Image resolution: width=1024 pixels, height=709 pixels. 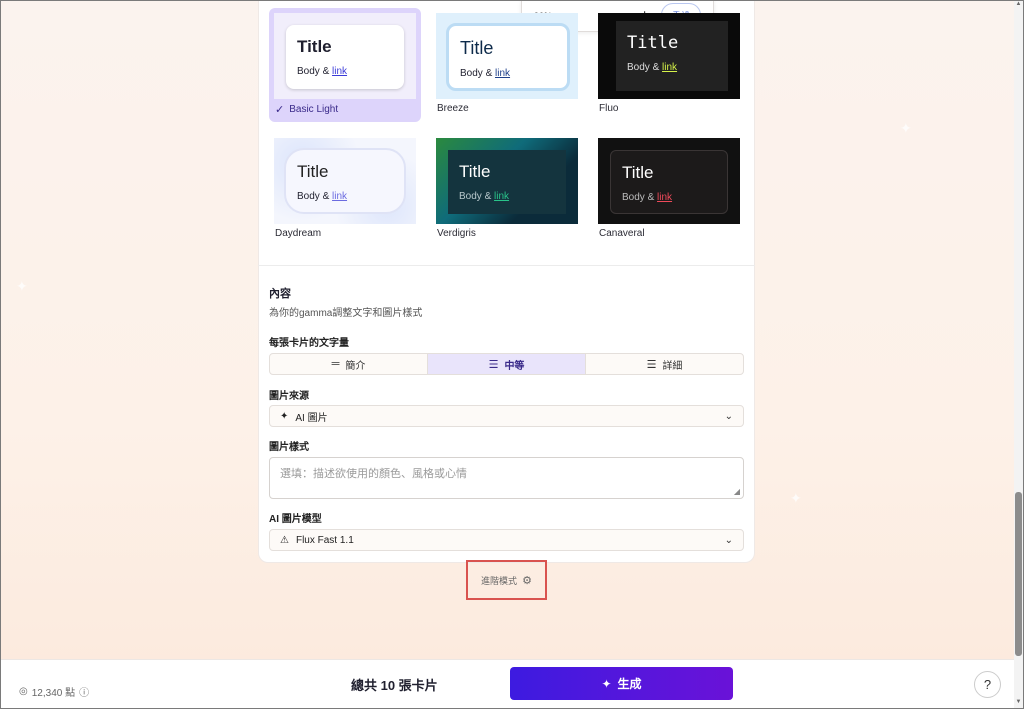 What do you see at coordinates (1018, 702) in the screenshot?
I see `scroll-down-icon: ▼` at bounding box center [1018, 702].